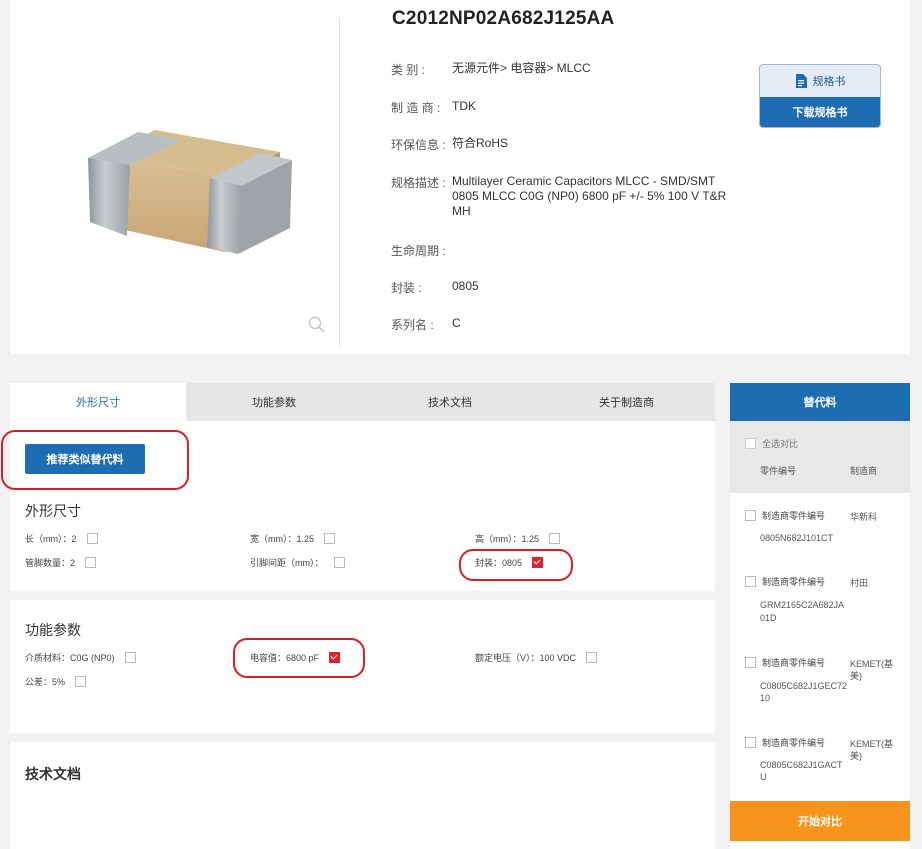 The width and height of the screenshot is (922, 849). I want to click on alternatives-header: 替代料, so click(820, 402).